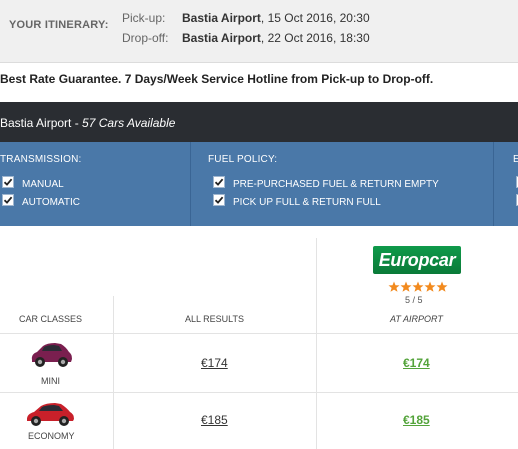 This screenshot has width=518, height=449. Describe the element at coordinates (36, 123) in the screenshot. I see `location-name: Bastia Airport` at that location.